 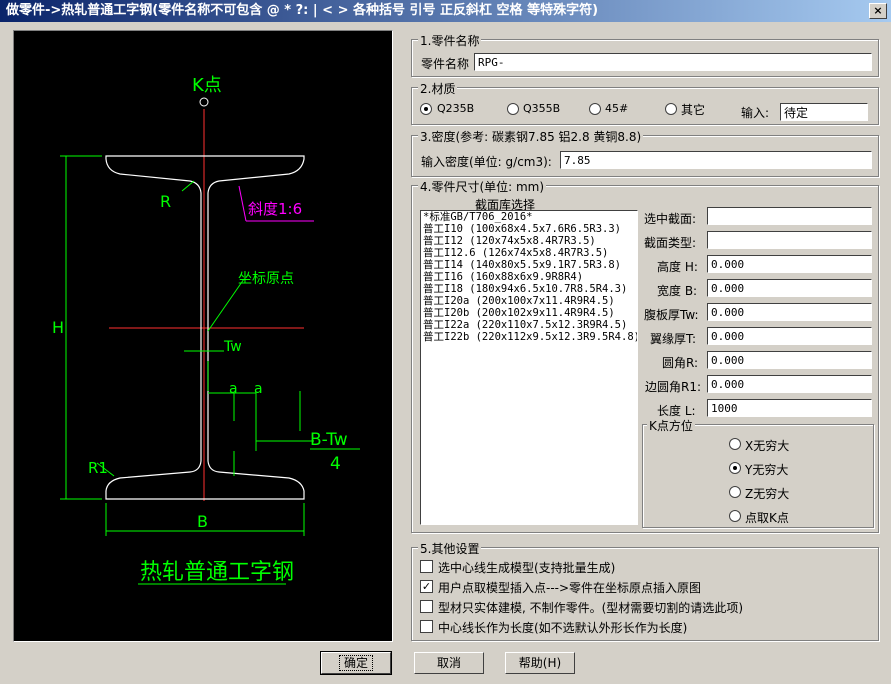 What do you see at coordinates (258, 389) in the screenshot?
I see `a-label-2: a` at bounding box center [258, 389].